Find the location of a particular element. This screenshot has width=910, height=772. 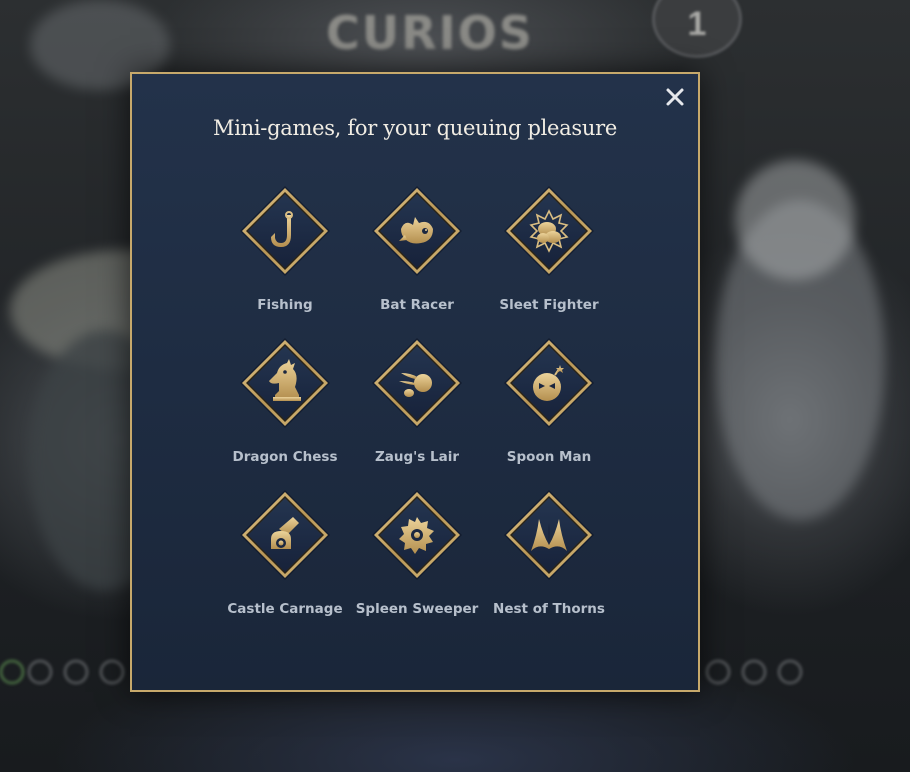

game-tile-spleen-sweeper: Spleen Sweeper is located at coordinates (417, 557).